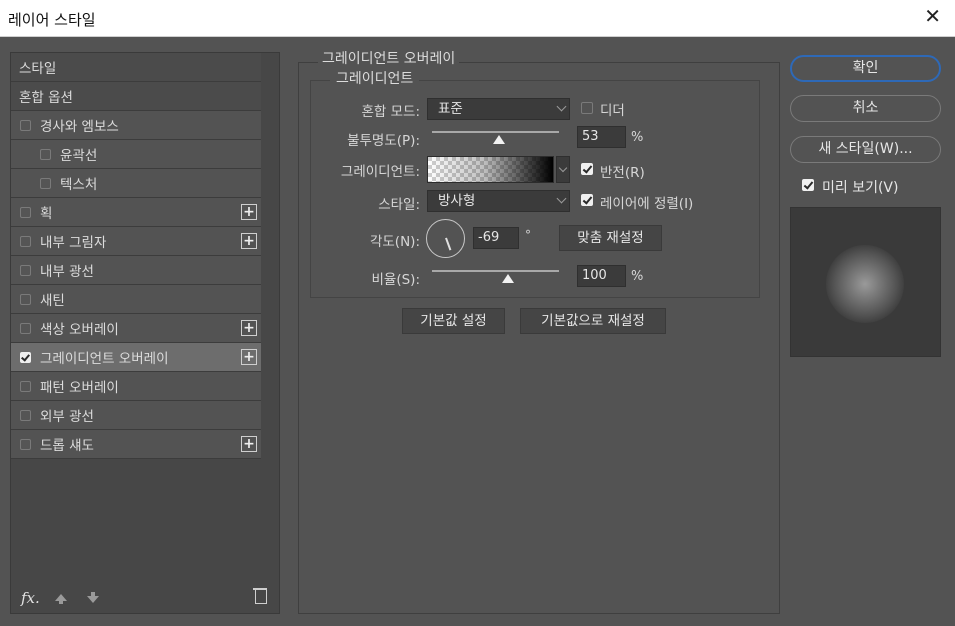  Describe the element at coordinates (445, 238) in the screenshot. I see `angle-dial` at that location.